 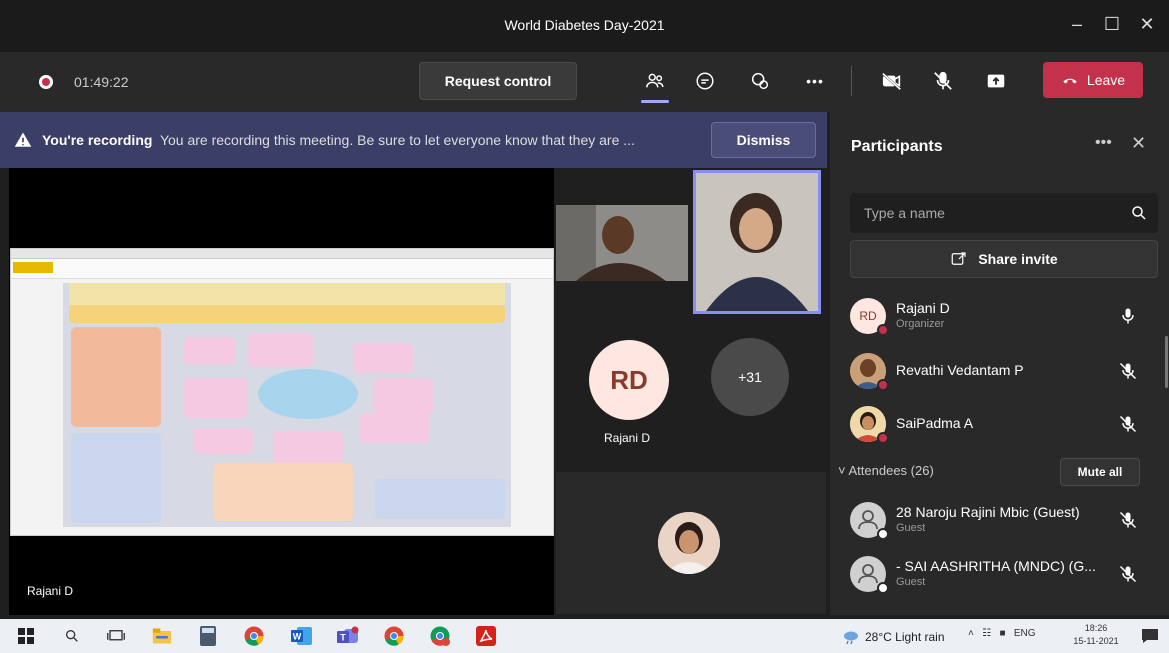 What do you see at coordinates (26, 636) in the screenshot?
I see `windows-start-icon` at bounding box center [26, 636].